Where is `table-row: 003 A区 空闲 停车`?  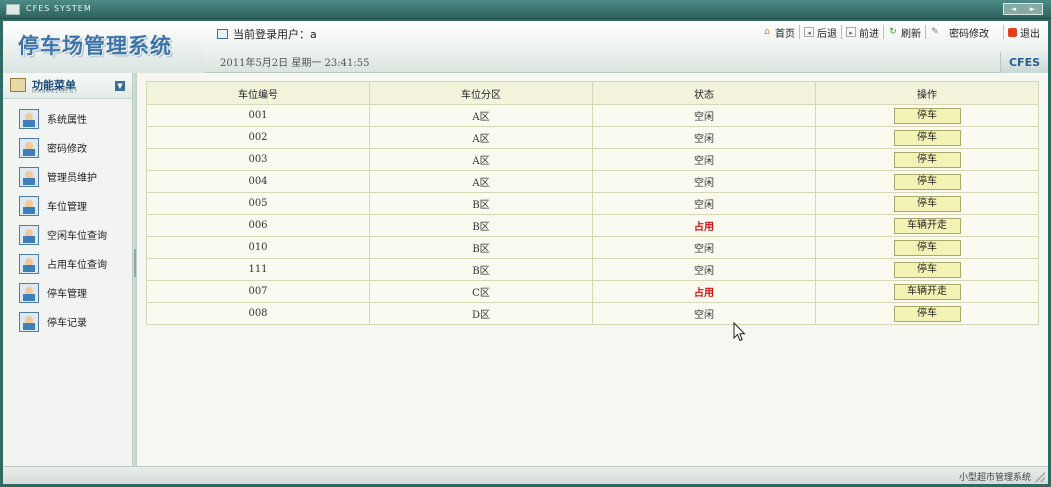 table-row: 003 A区 空闲 停车 is located at coordinates (592, 159).